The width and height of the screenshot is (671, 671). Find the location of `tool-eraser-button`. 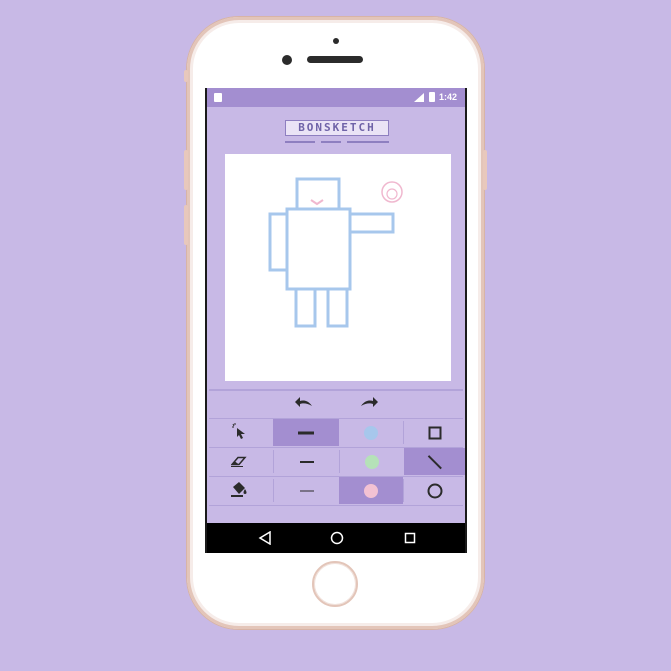

tool-eraser-button is located at coordinates (239, 461).